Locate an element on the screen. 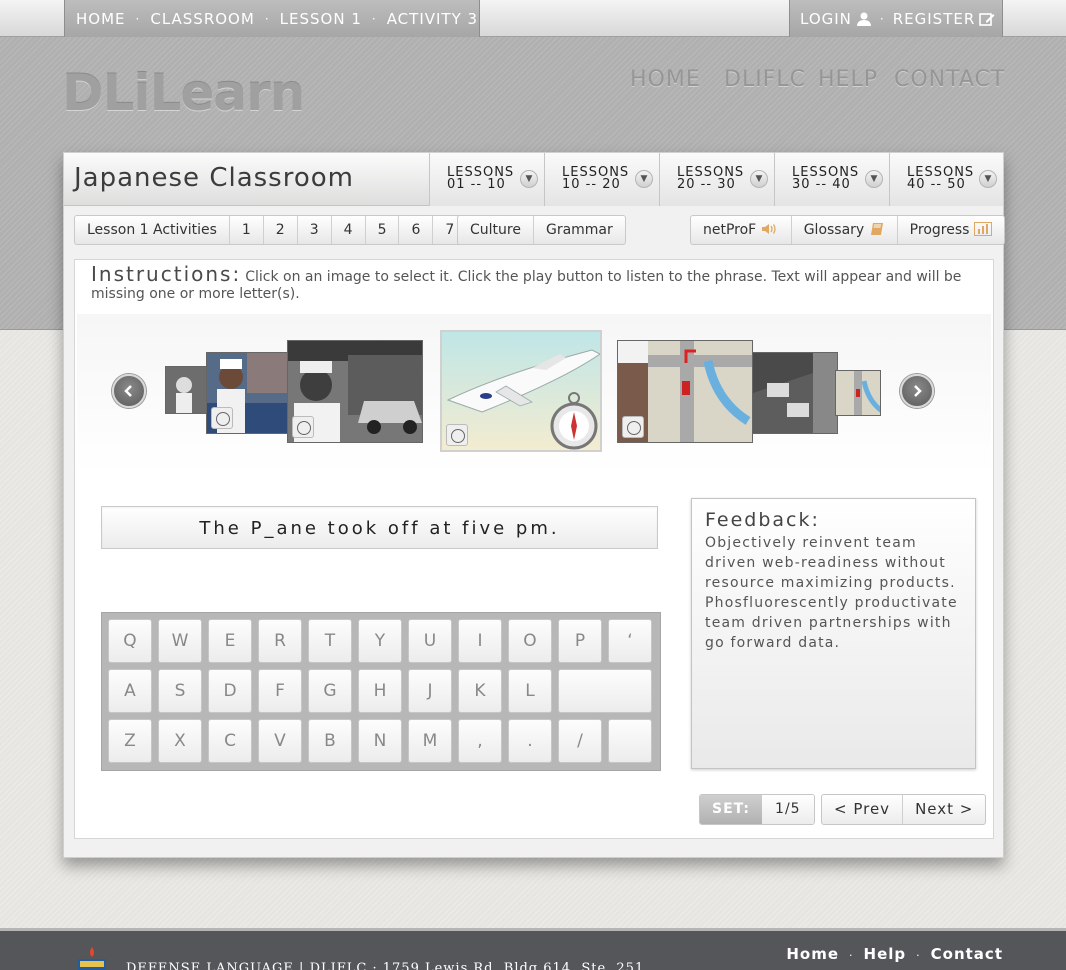  key-x: X is located at coordinates (180, 741).